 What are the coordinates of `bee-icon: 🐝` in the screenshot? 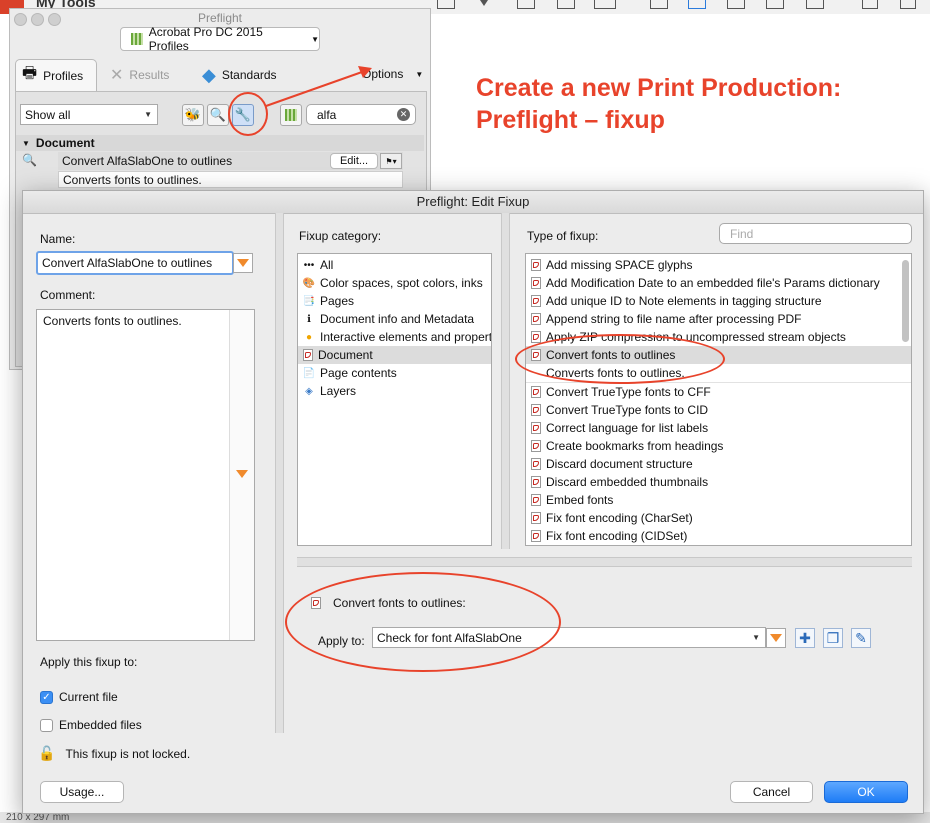 It's located at (193, 115).